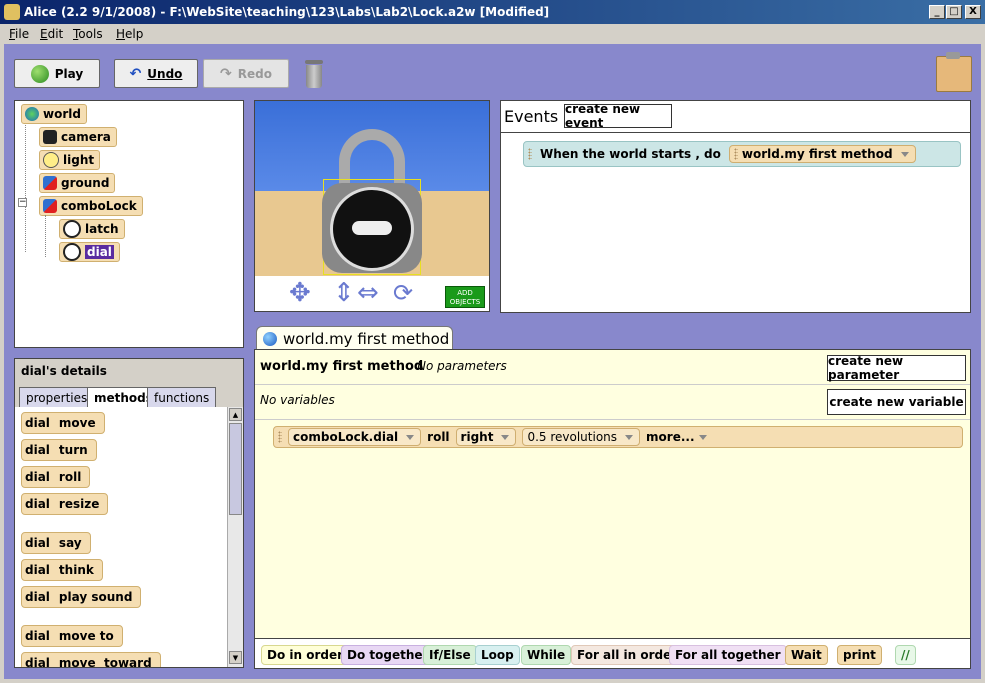 Image resolution: width=985 pixels, height=683 pixels. Describe the element at coordinates (56, 543) in the screenshot. I see `method-tile-say: dial say` at that location.